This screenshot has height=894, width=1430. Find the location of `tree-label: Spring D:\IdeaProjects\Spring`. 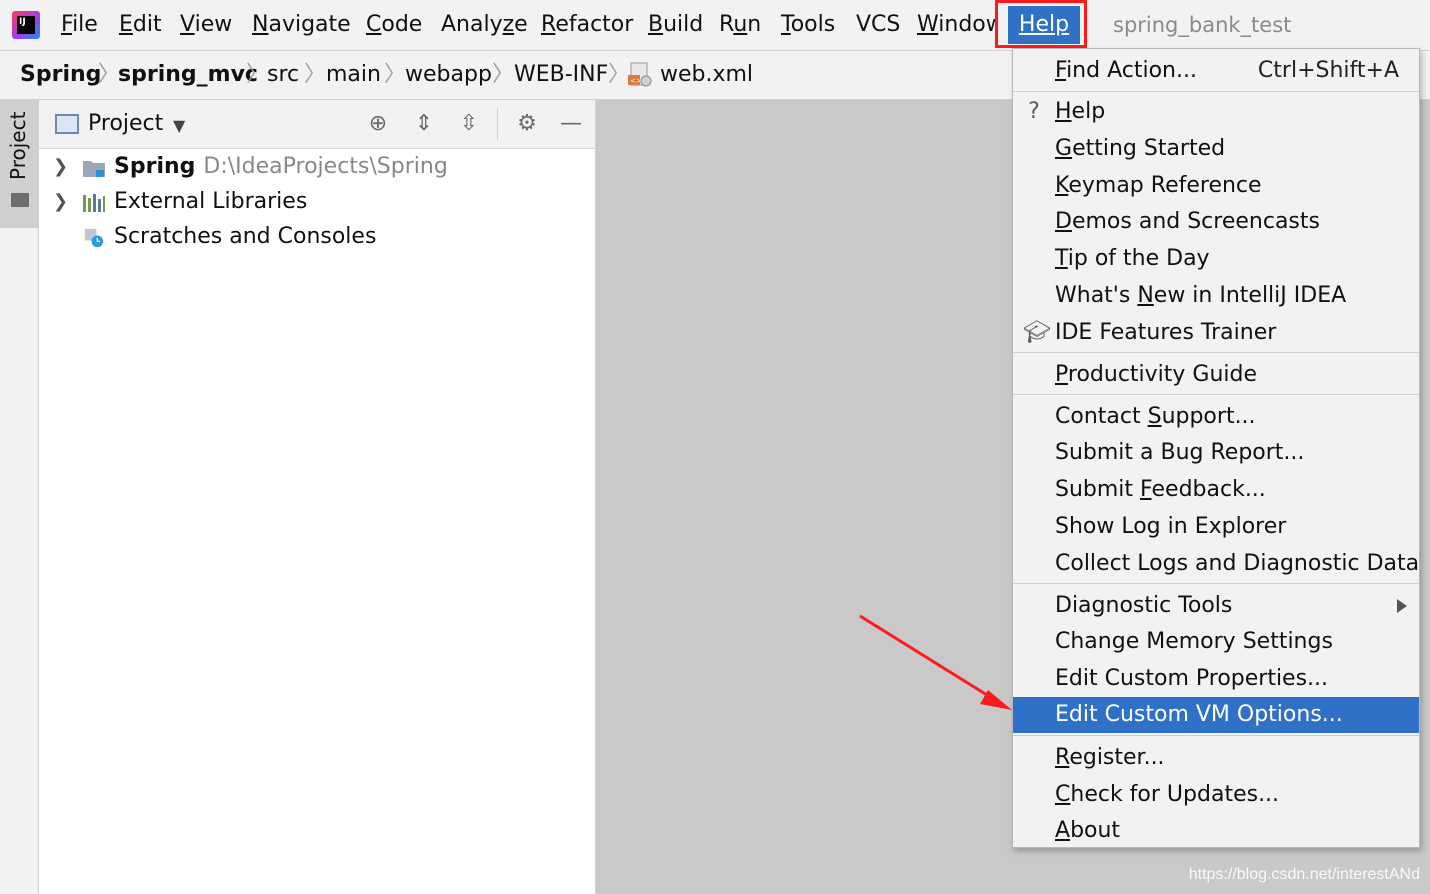

tree-label: Spring D:\IdeaProjects\Spring is located at coordinates (281, 166).